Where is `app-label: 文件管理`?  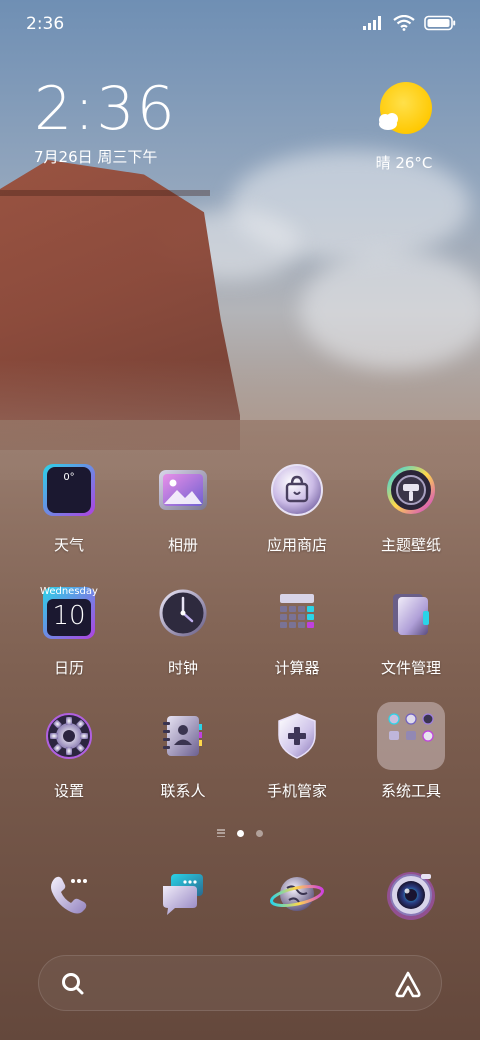 app-label: 文件管理 is located at coordinates (410, 668).